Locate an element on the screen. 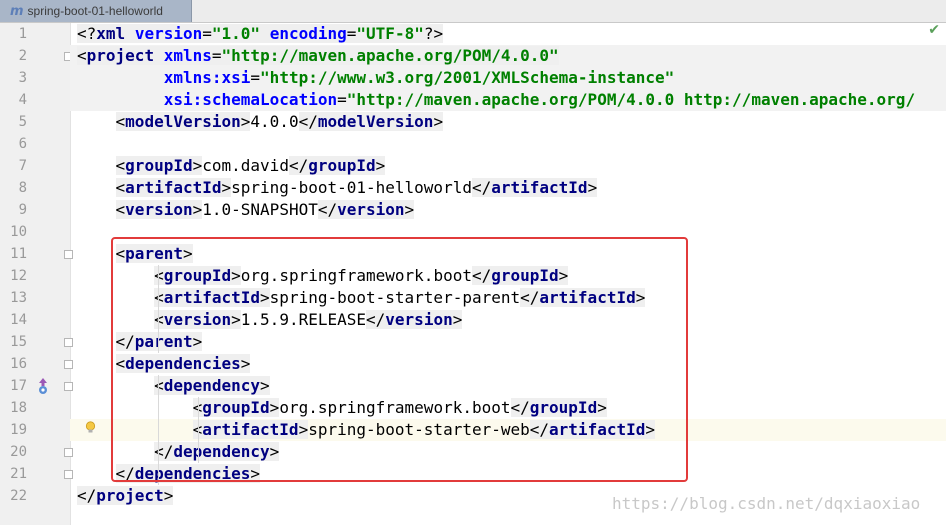  lightbulb-icon is located at coordinates (90, 427).